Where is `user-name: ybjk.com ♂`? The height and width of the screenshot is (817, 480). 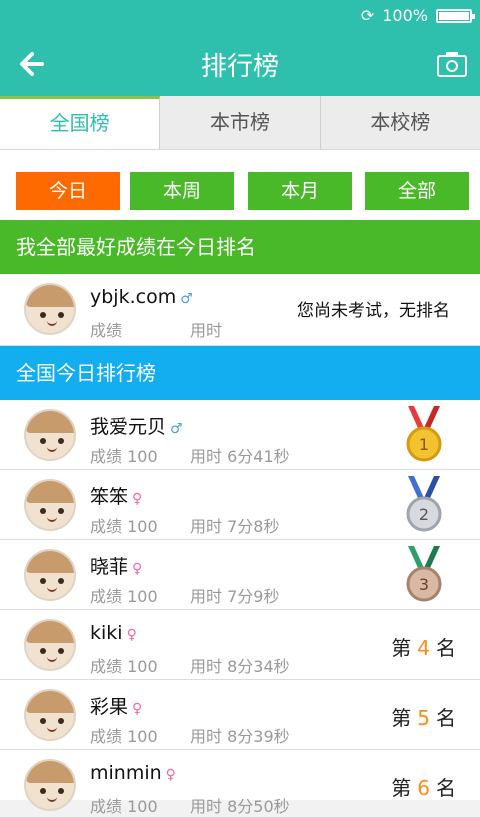
user-name: ybjk.com ♂ is located at coordinates (141, 297).